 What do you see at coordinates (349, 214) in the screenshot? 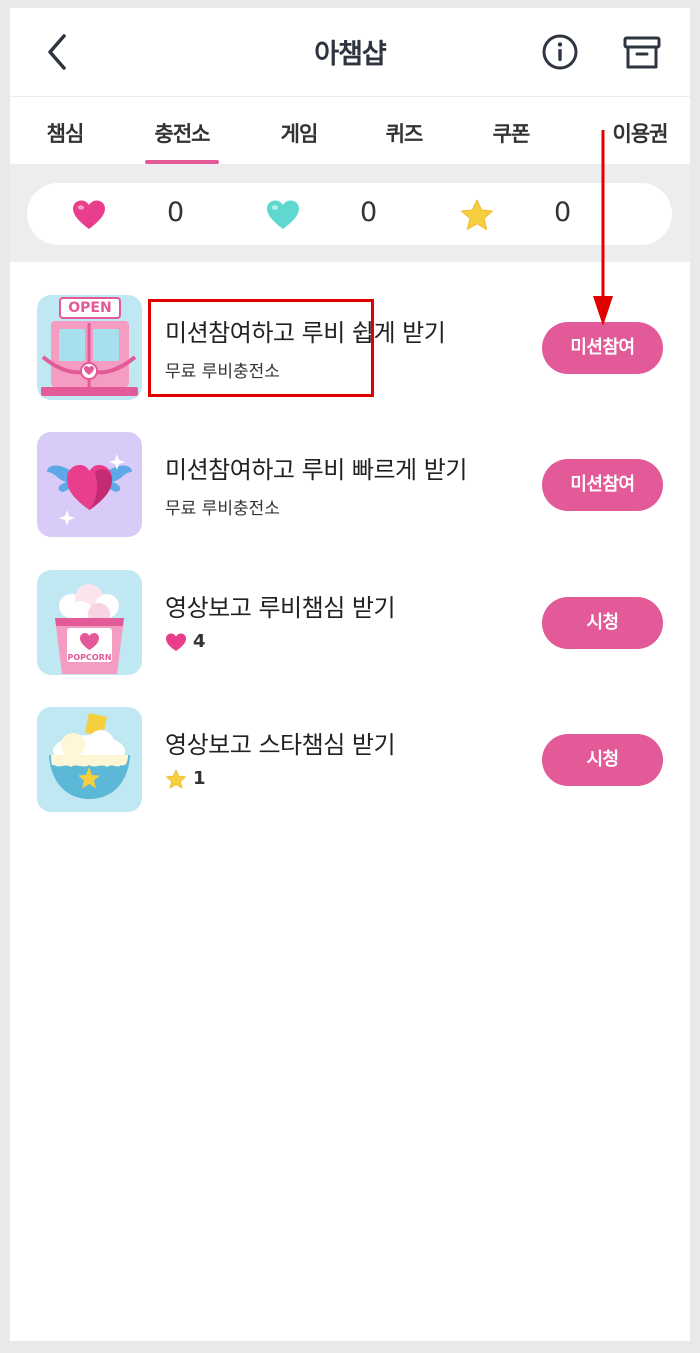
I see `balance-bar: 0 0 0` at bounding box center [349, 214].